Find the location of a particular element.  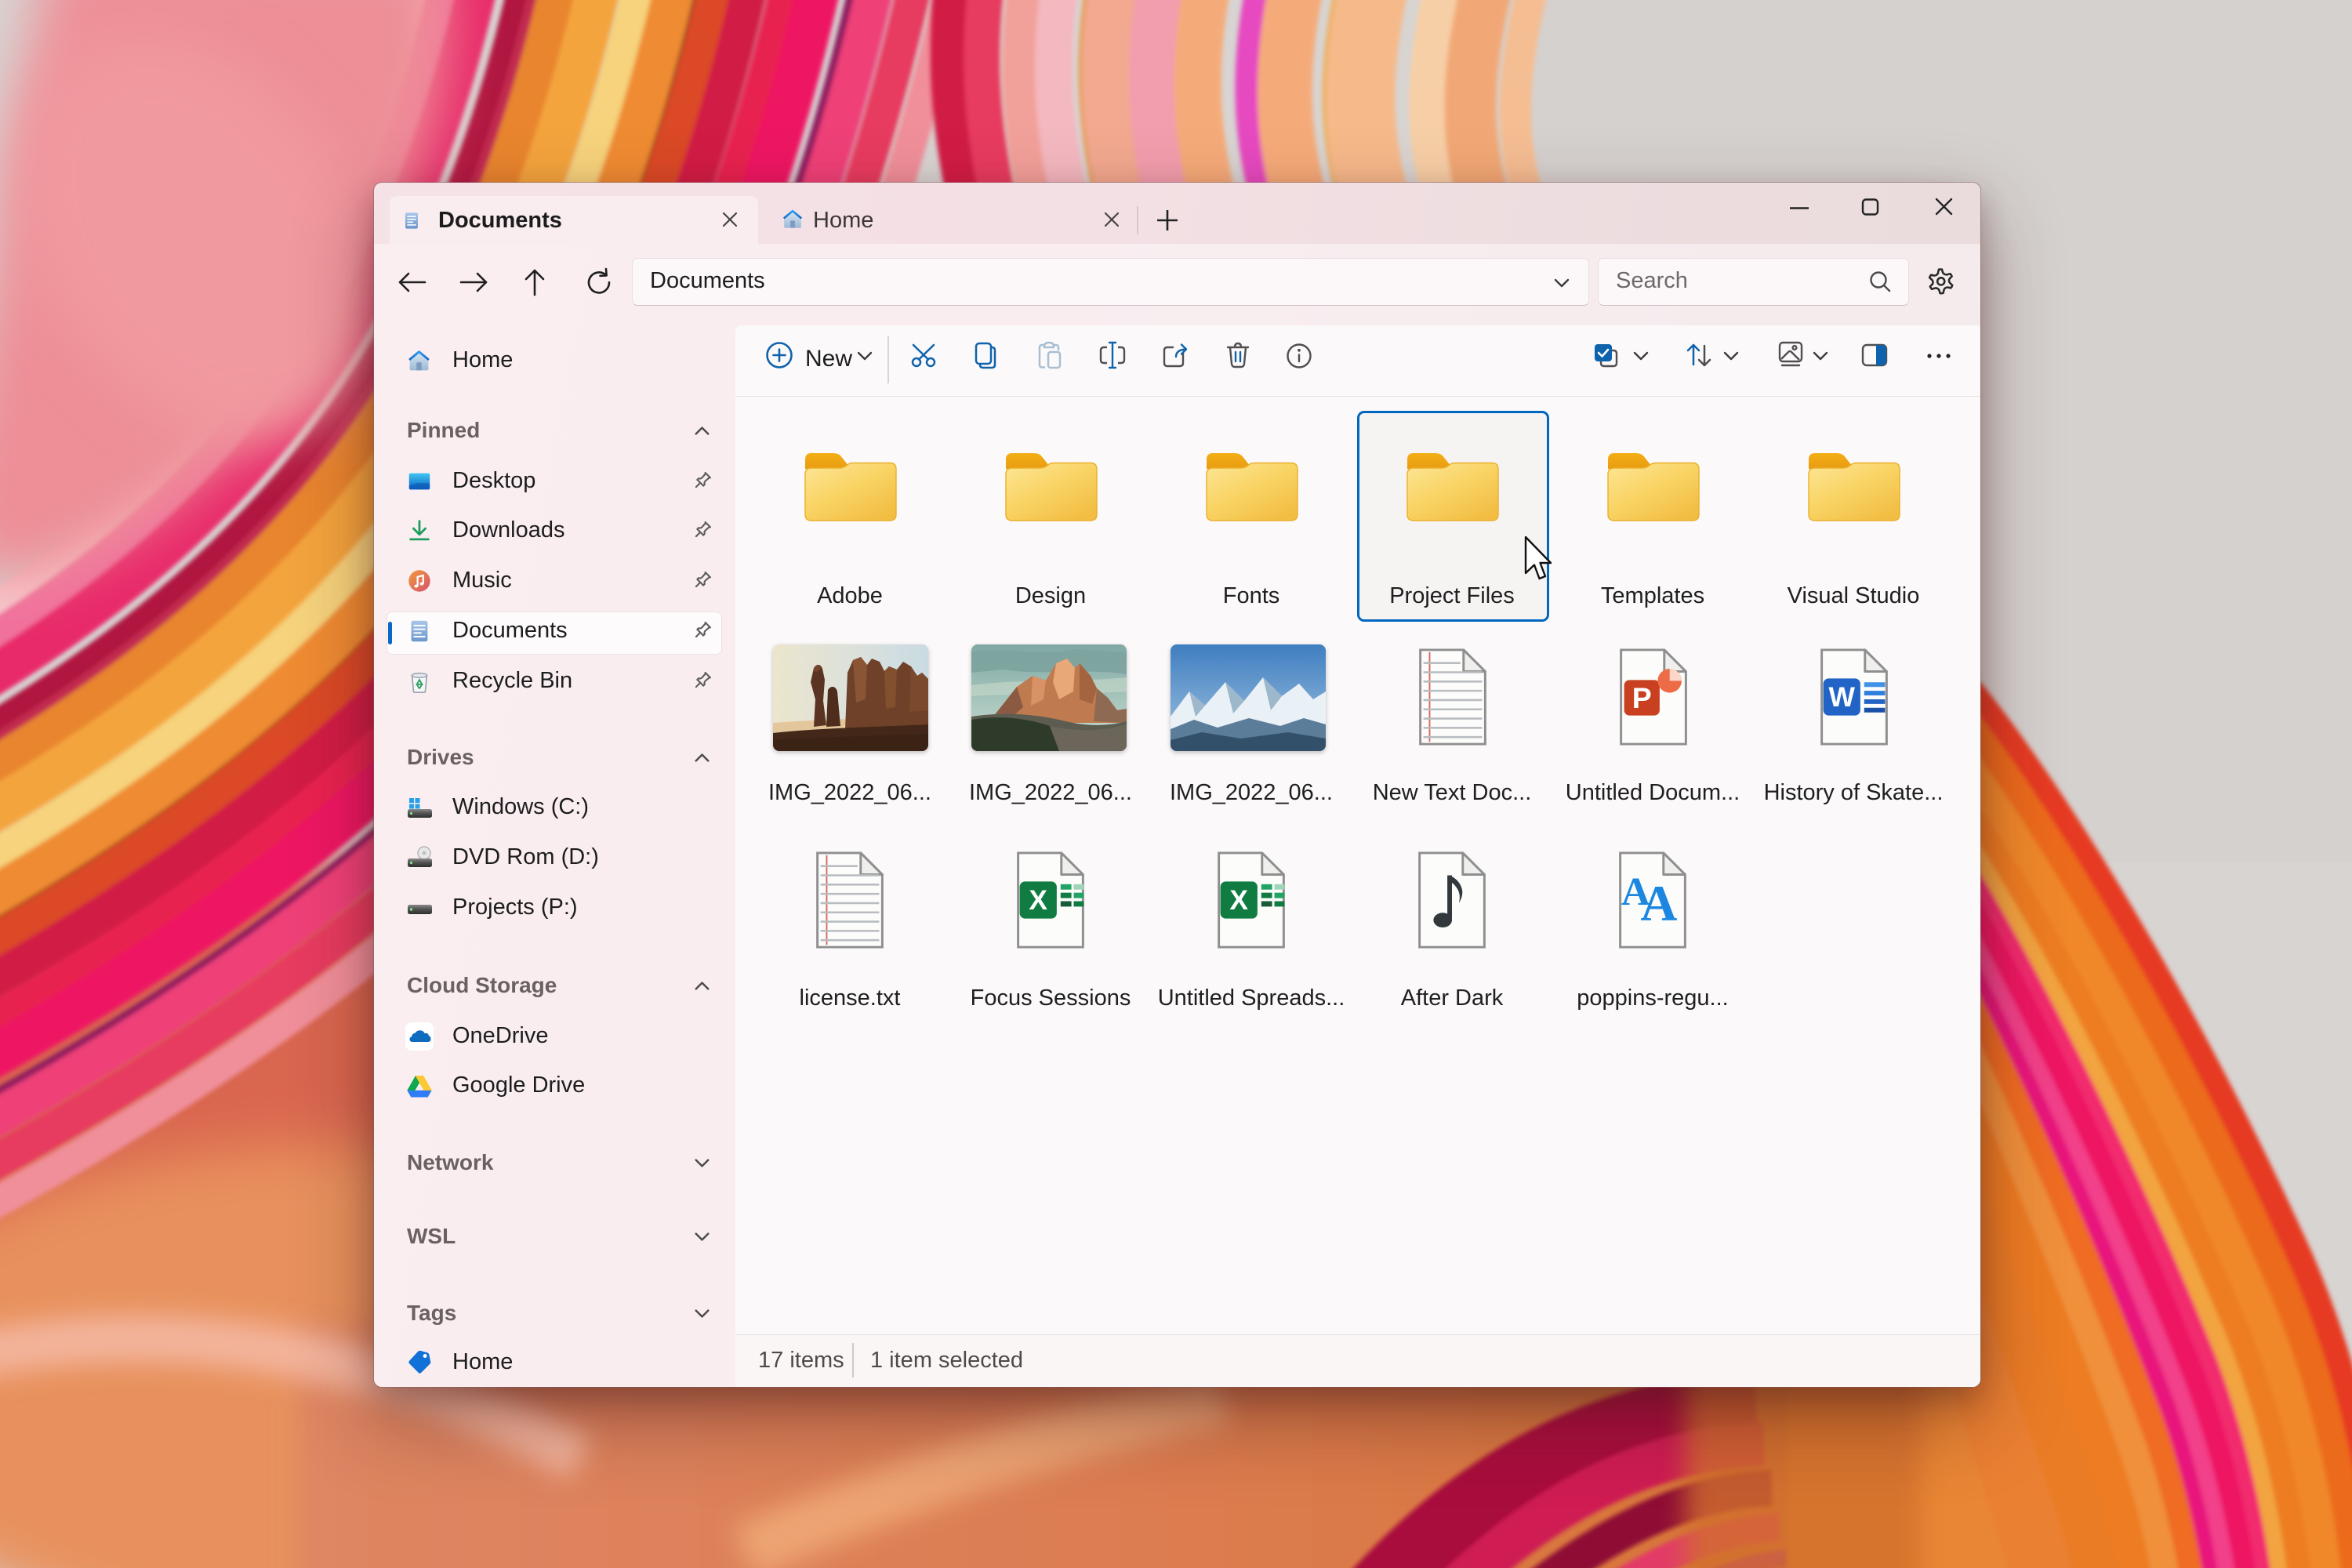

svg-text: W is located at coordinates (1842, 697).